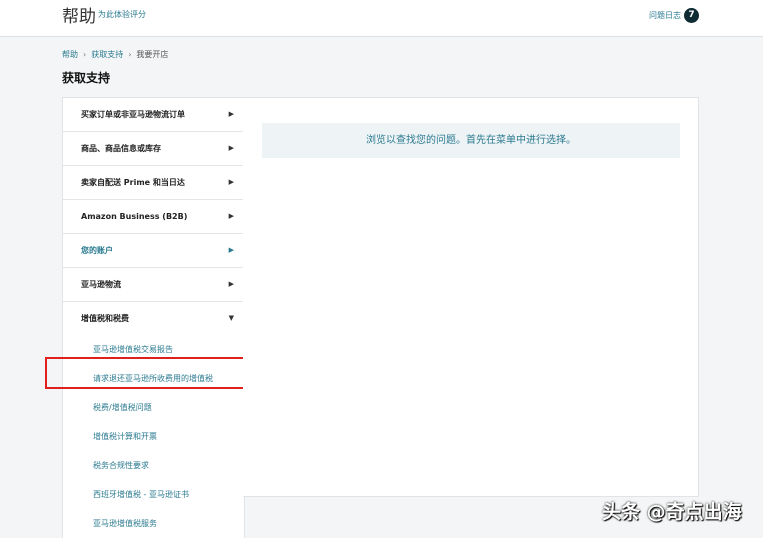 The width and height of the screenshot is (763, 538). What do you see at coordinates (153, 183) in the screenshot?
I see `sidebar-item-prime: 卖家自配送 Prime 和当日达 ▶` at bounding box center [153, 183].